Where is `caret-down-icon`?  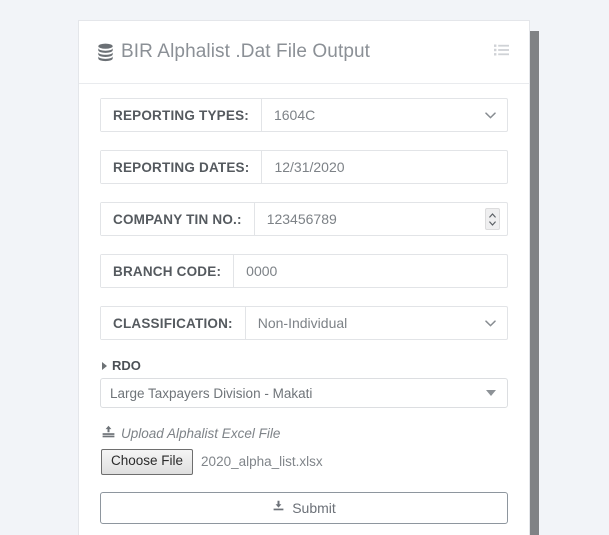
caret-down-icon is located at coordinates (491, 393).